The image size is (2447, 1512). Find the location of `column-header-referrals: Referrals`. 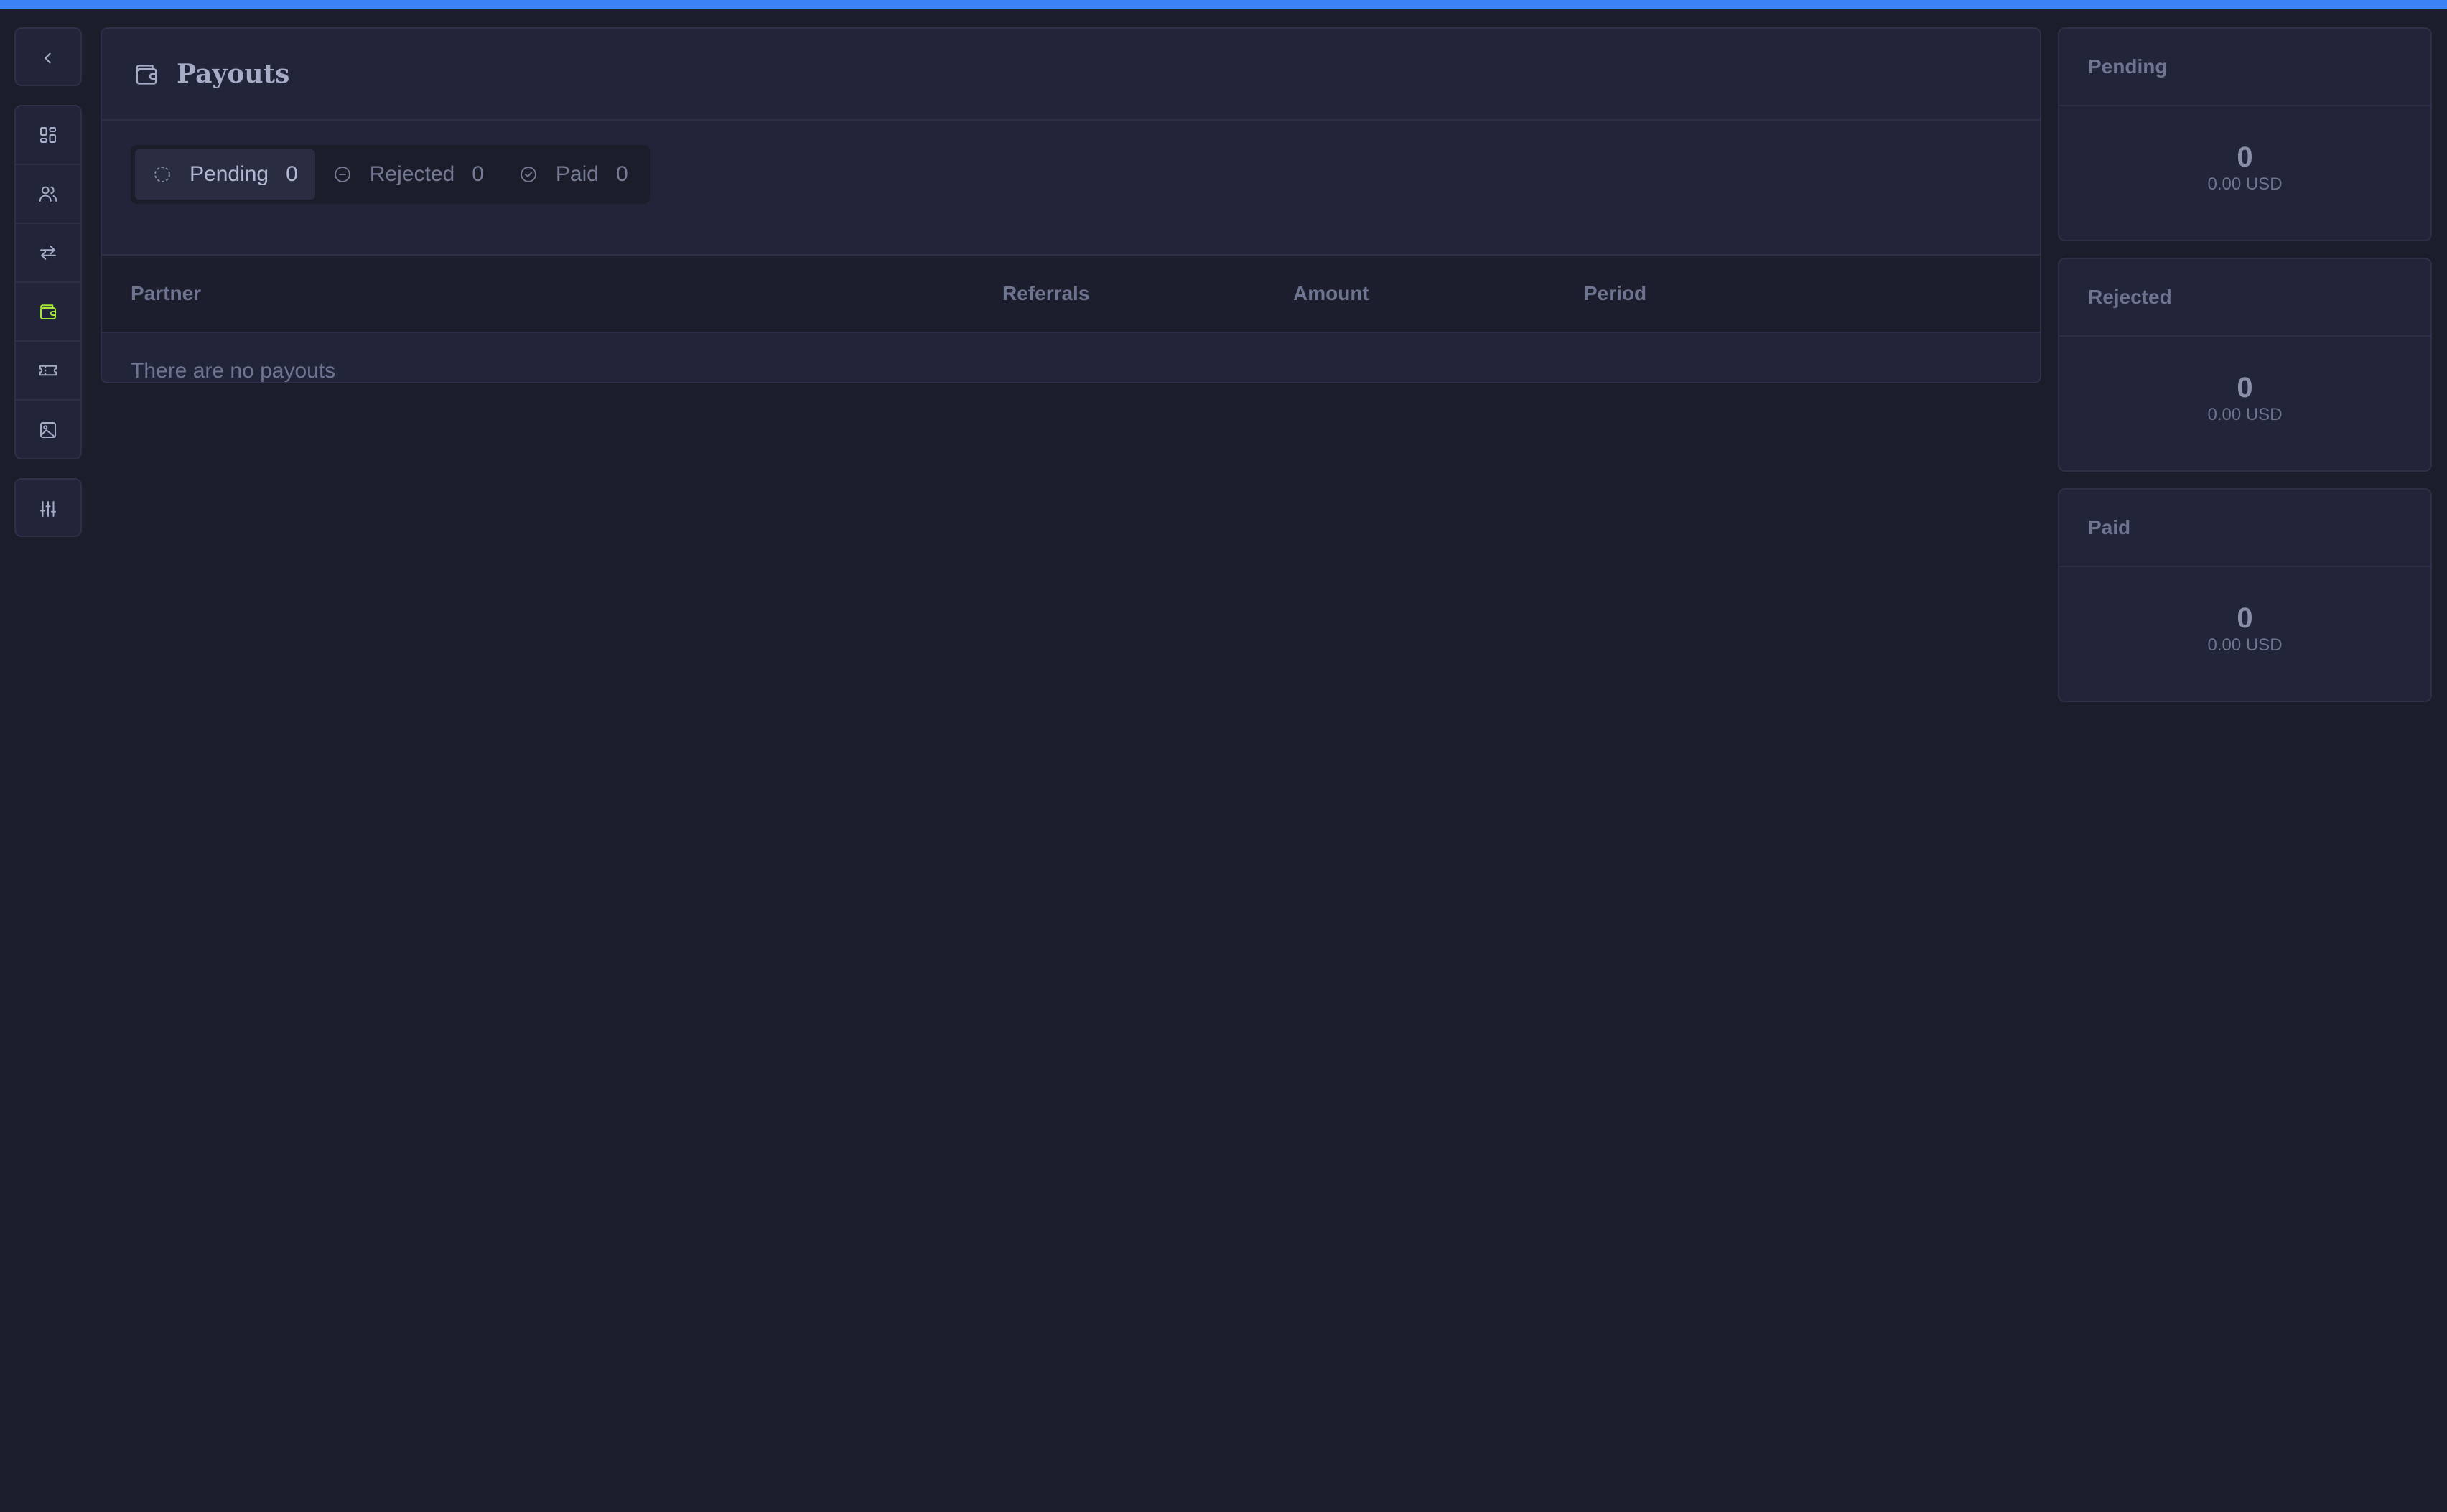

column-header-referrals: Referrals is located at coordinates (1045, 294).